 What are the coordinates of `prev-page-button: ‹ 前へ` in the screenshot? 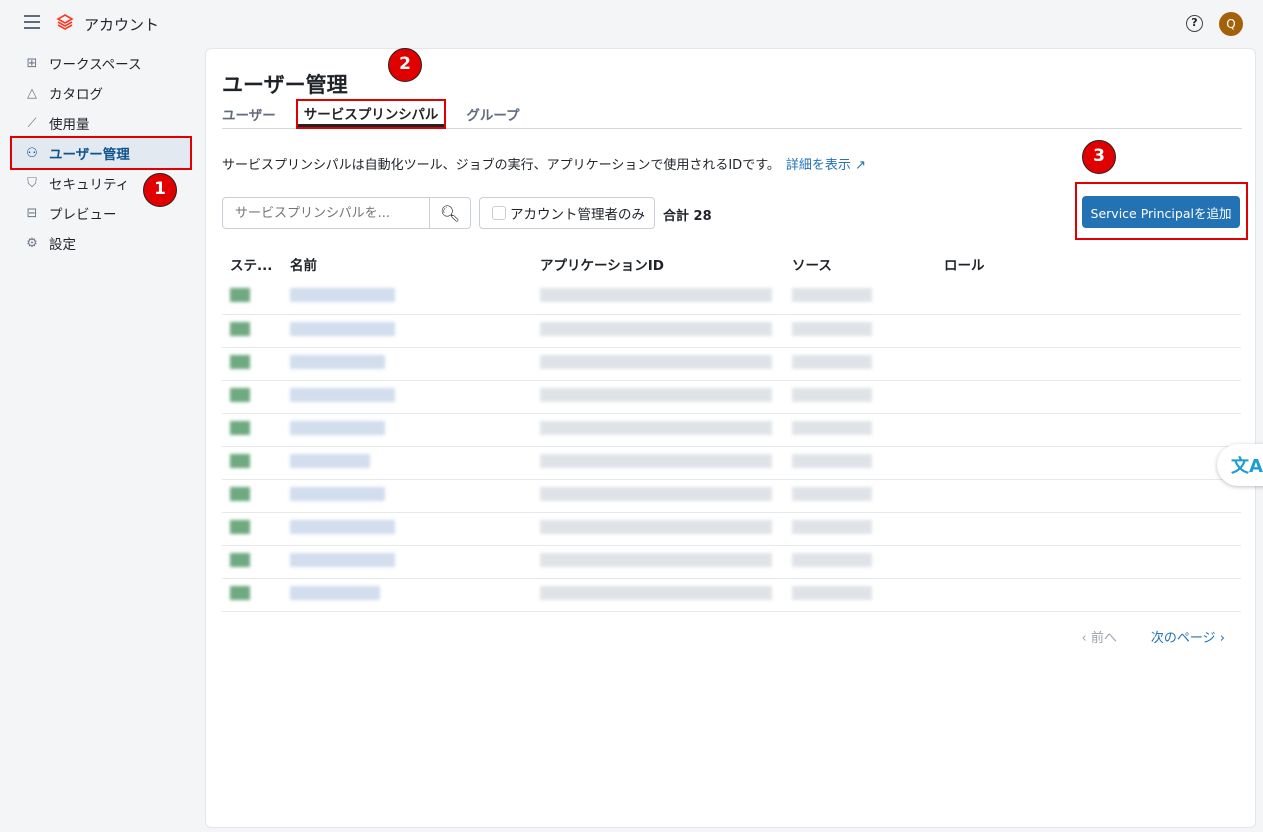 It's located at (1099, 636).